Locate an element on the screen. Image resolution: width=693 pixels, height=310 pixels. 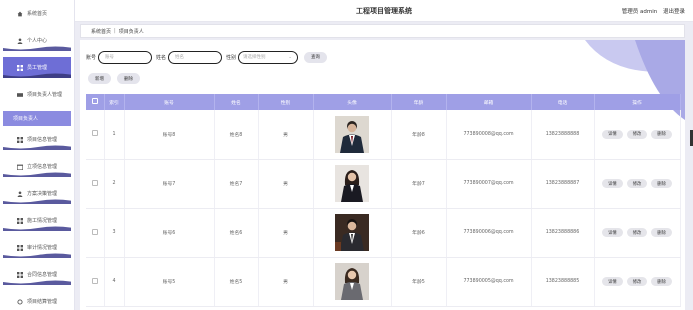
cell-age: 年龄5 is located at coordinates (419, 282).